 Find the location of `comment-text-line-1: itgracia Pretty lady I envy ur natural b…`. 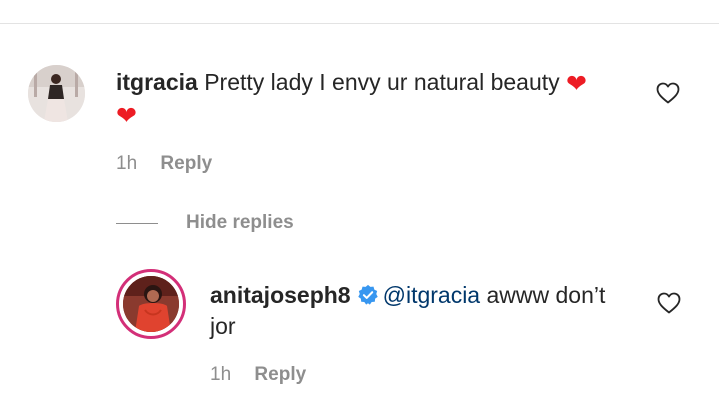

comment-text-line-1: itgracia Pretty lady I envy ur natural b… is located at coordinates (351, 83).